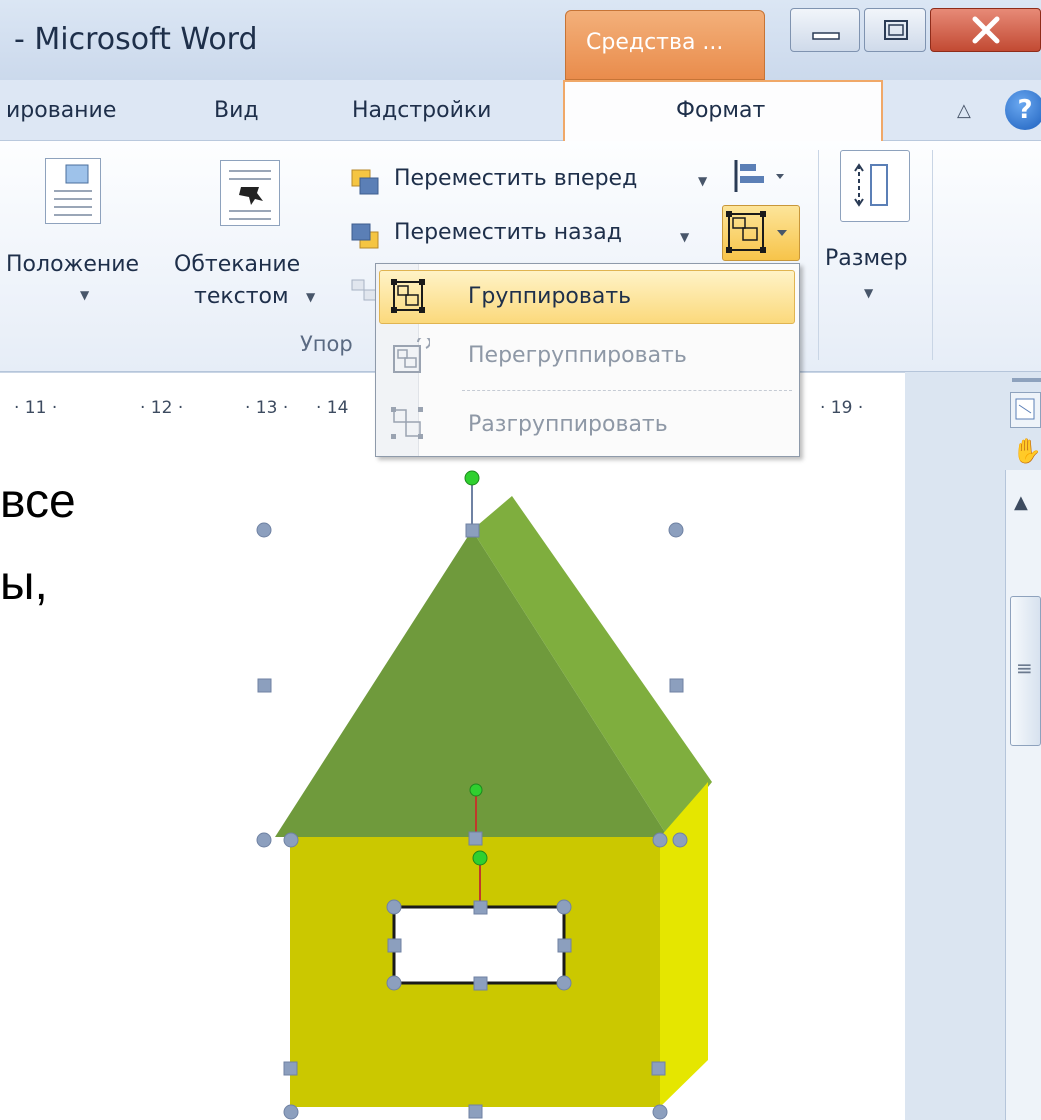  Describe the element at coordinates (627, 390) in the screenshot. I see `menu-divider` at that location.